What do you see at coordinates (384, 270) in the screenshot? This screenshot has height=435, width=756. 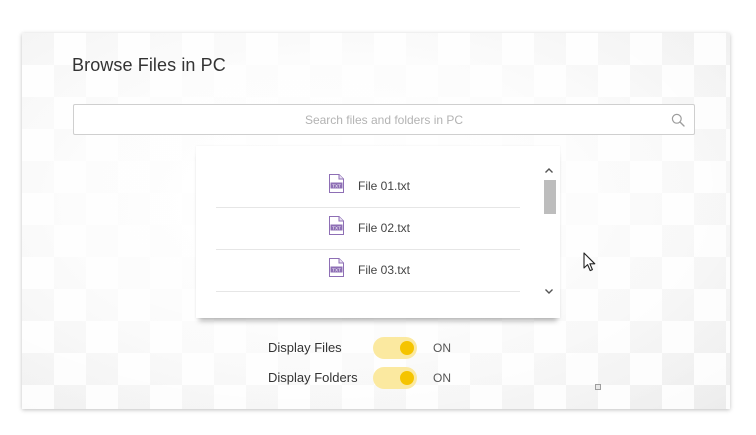 I see `file-name: File 03.txt` at bounding box center [384, 270].